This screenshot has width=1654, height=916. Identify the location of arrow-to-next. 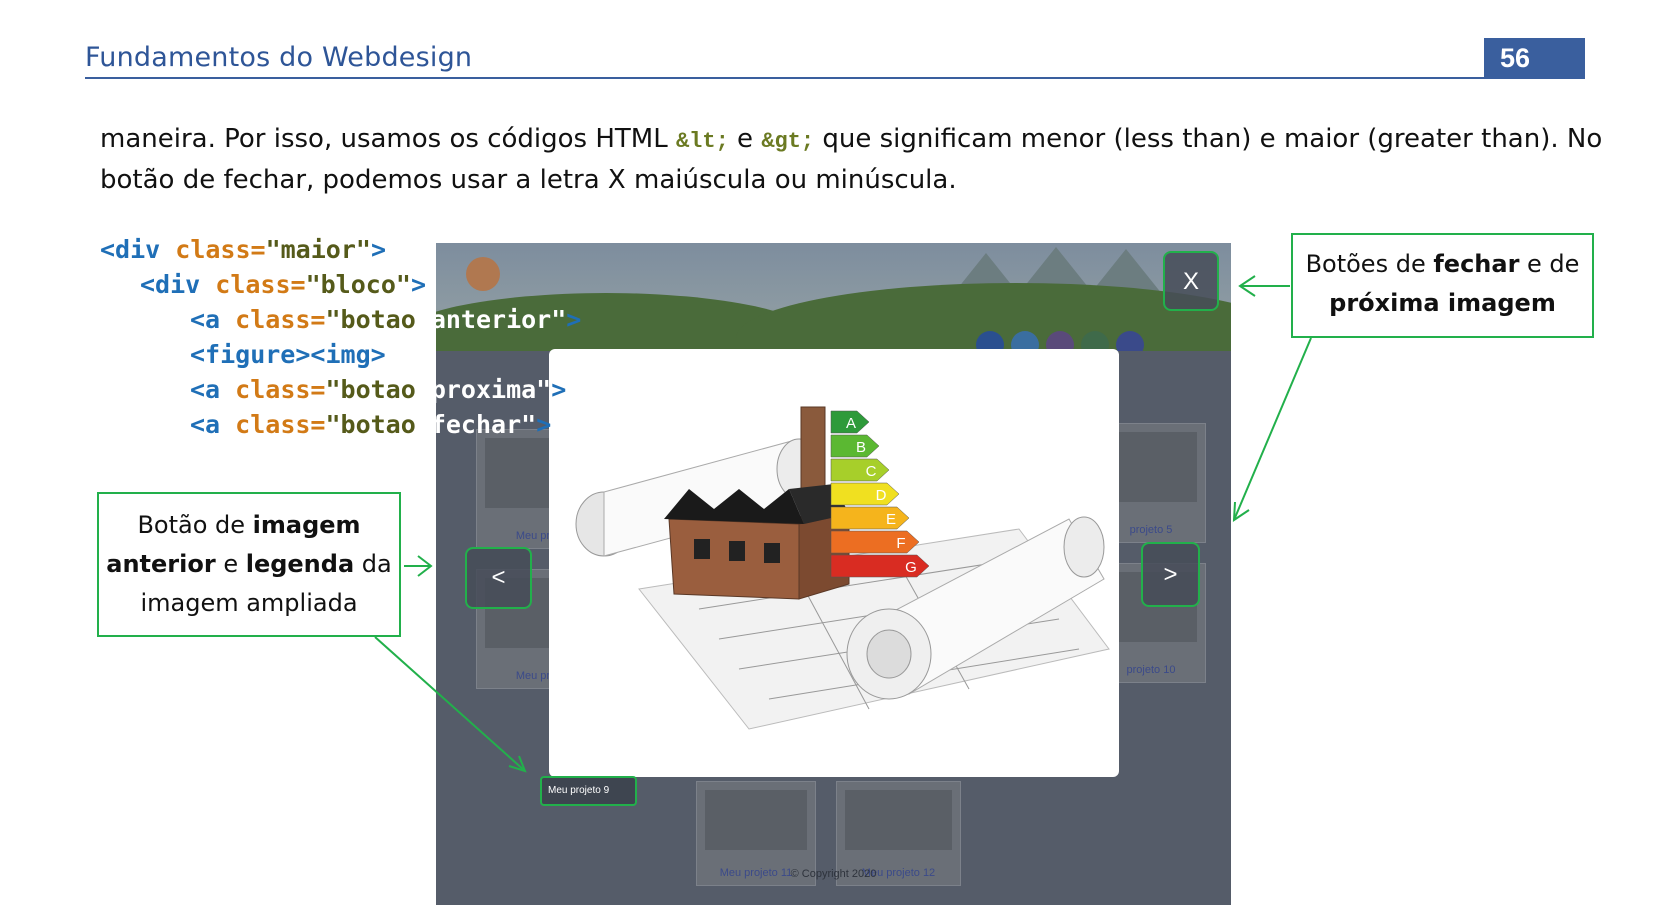
(1272, 429).